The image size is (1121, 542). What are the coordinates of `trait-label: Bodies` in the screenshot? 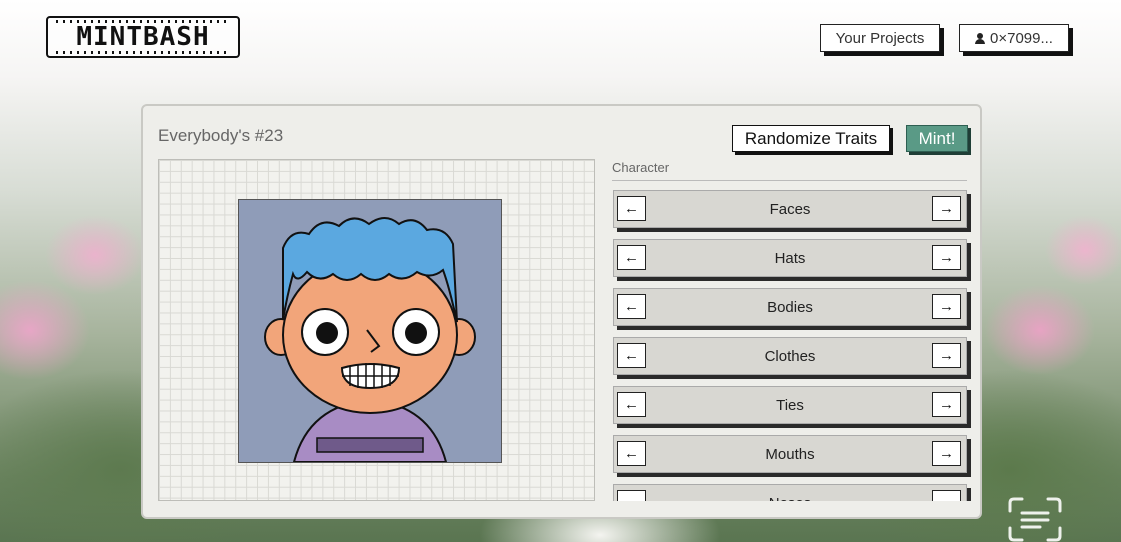 It's located at (790, 307).